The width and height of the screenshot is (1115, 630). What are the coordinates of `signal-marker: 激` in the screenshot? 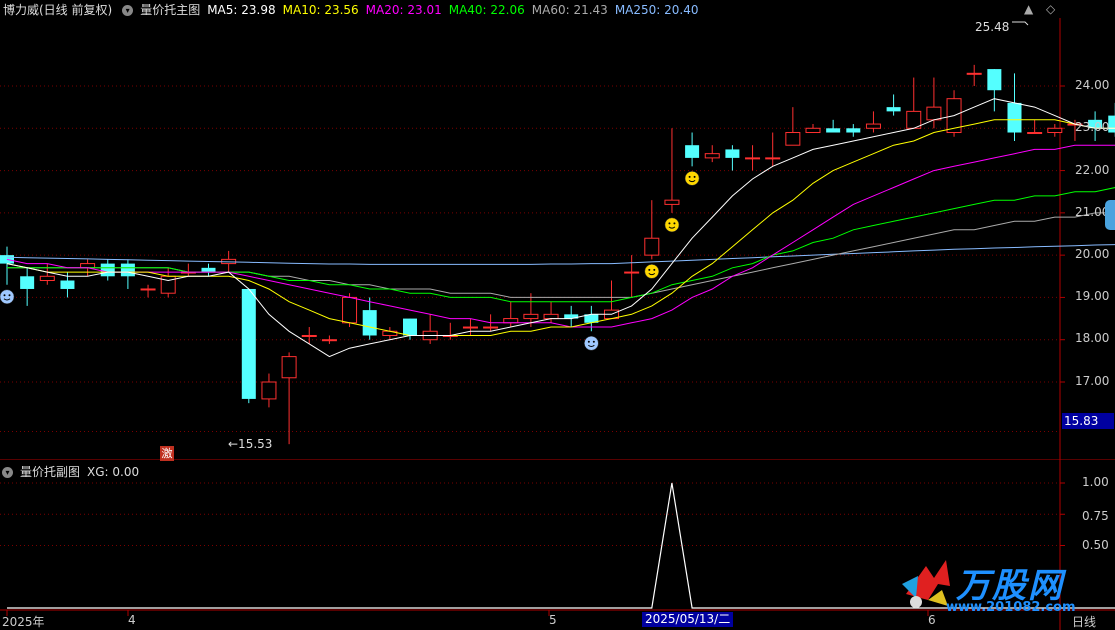 It's located at (167, 453).